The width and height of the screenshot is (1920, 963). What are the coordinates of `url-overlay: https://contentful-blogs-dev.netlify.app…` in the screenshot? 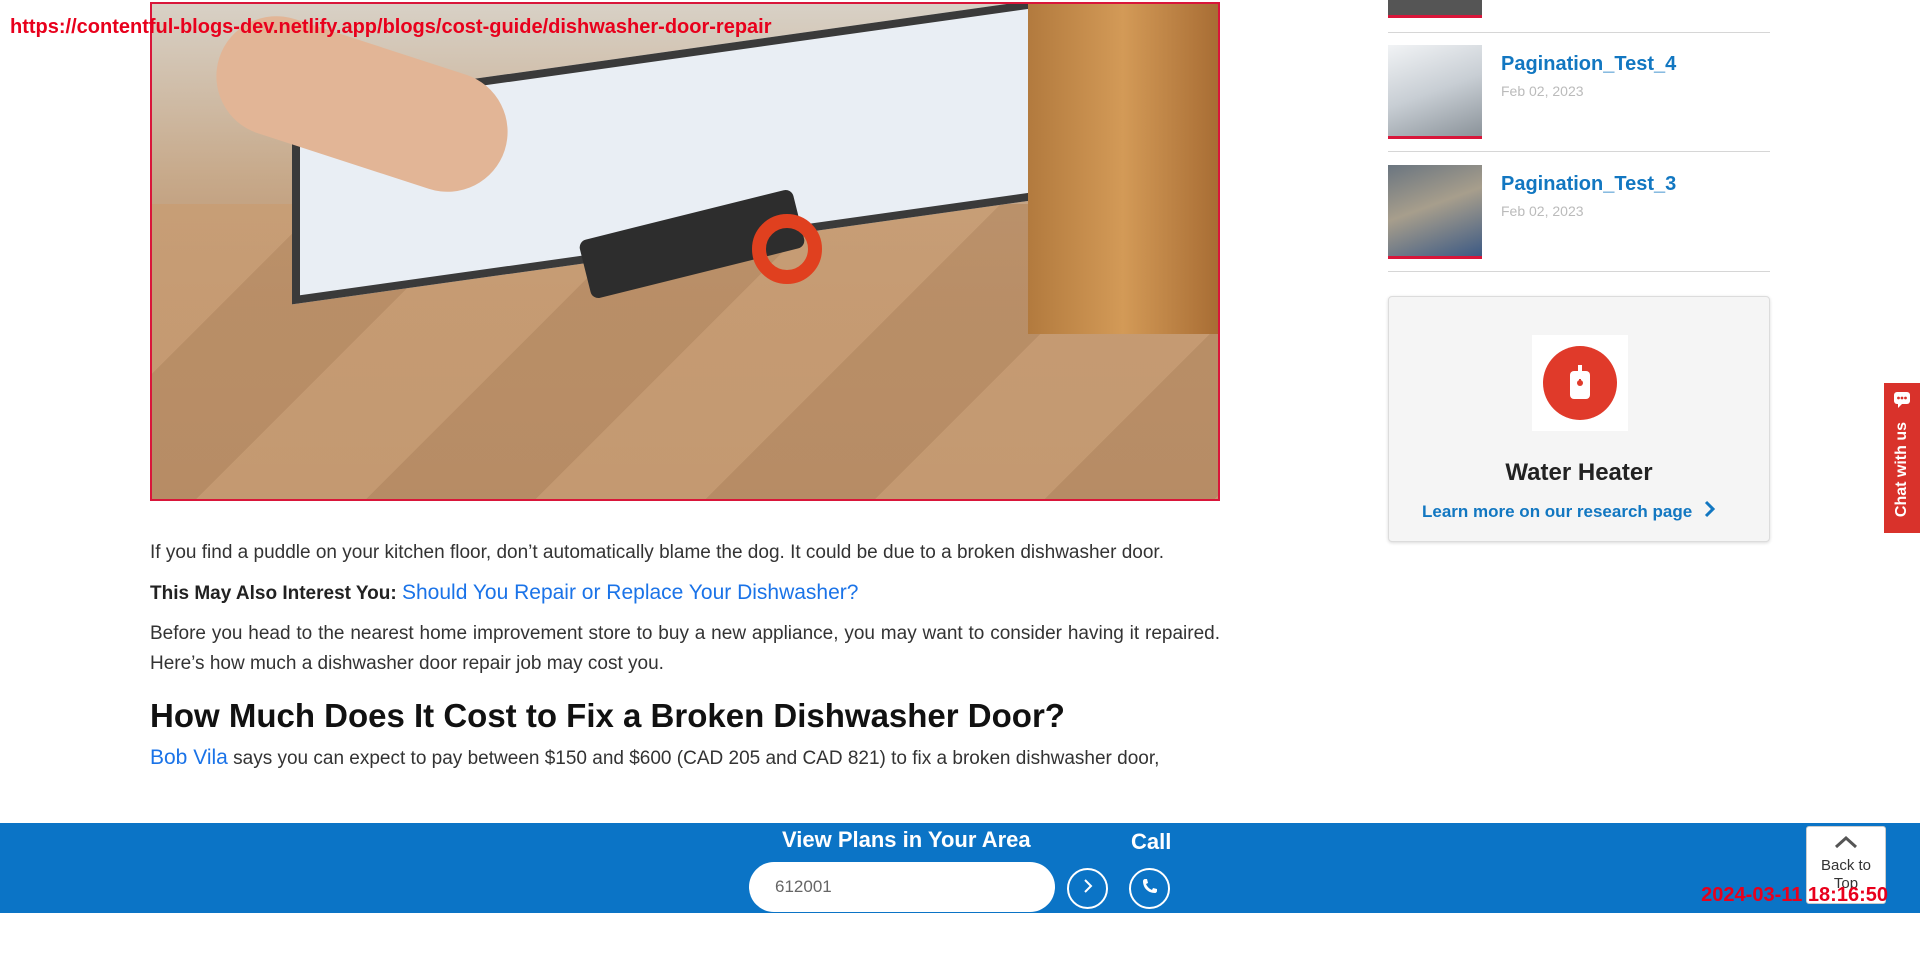 It's located at (391, 27).